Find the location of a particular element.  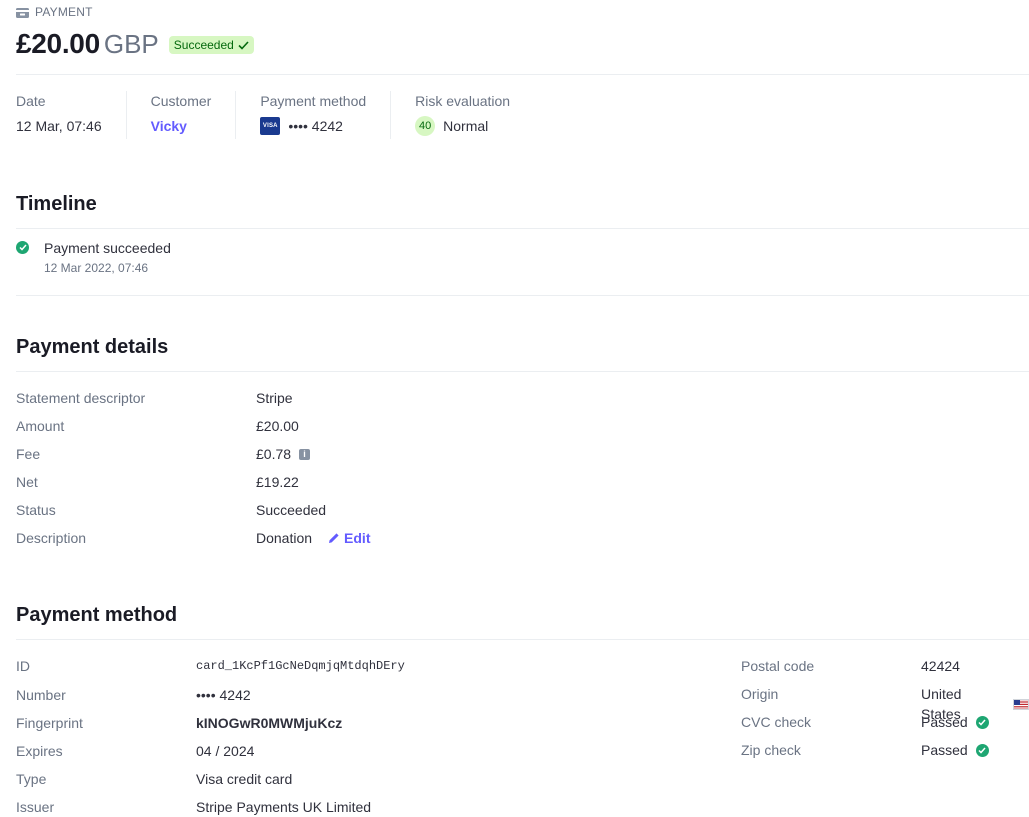

payment-amount: £20.00 is located at coordinates (58, 43).